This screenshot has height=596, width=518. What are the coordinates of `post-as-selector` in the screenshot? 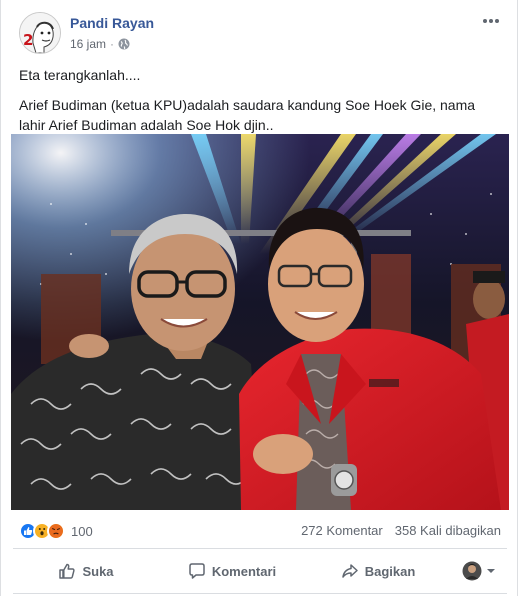 It's located at (479, 571).